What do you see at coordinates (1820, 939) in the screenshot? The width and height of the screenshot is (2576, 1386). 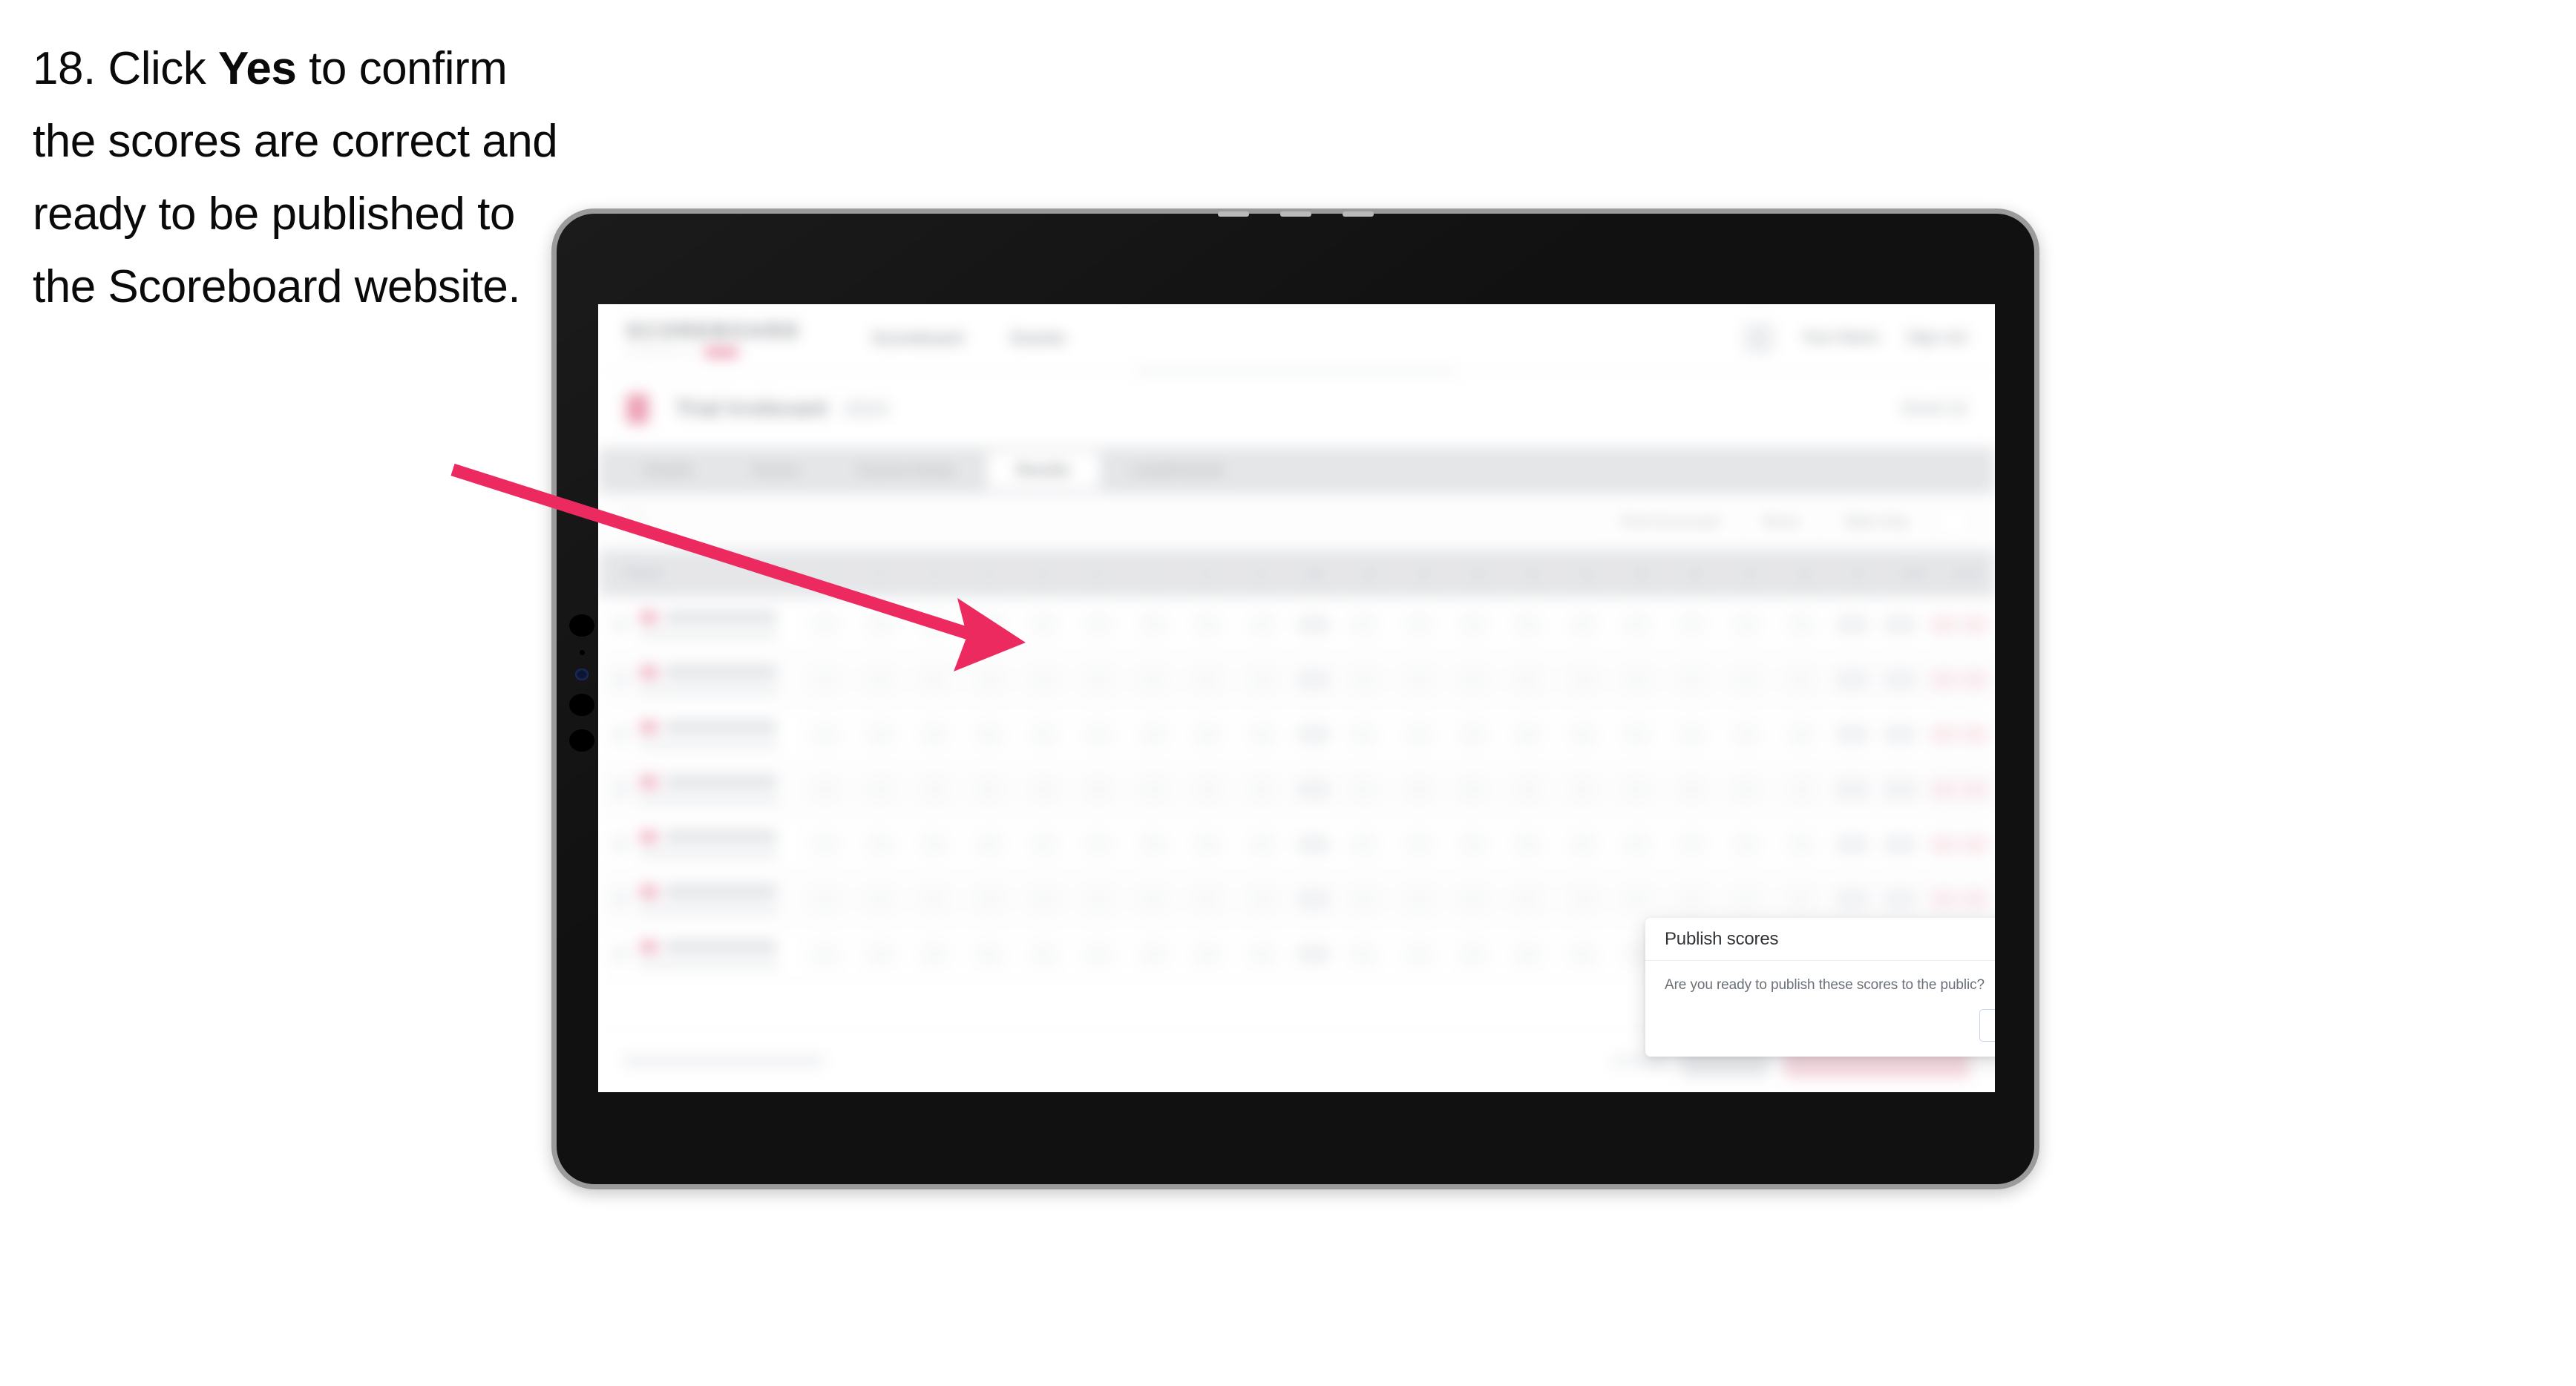 I see `dialog-header: Publish scores` at bounding box center [1820, 939].